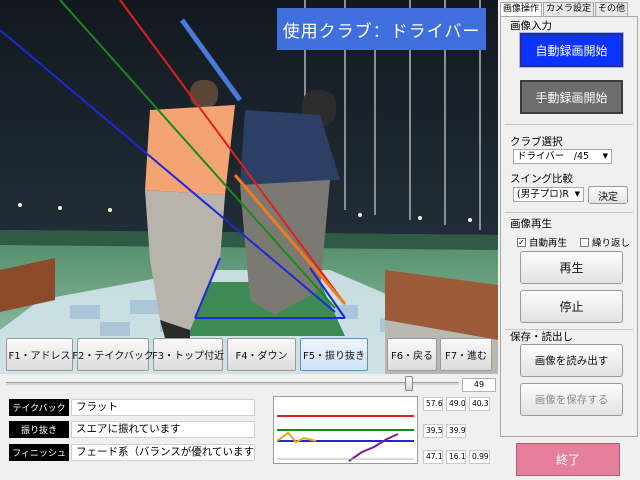 The width and height of the screenshot is (640, 480). Describe the element at coordinates (479, 457) in the screenshot. I see `readout-8: 0.99` at that location.